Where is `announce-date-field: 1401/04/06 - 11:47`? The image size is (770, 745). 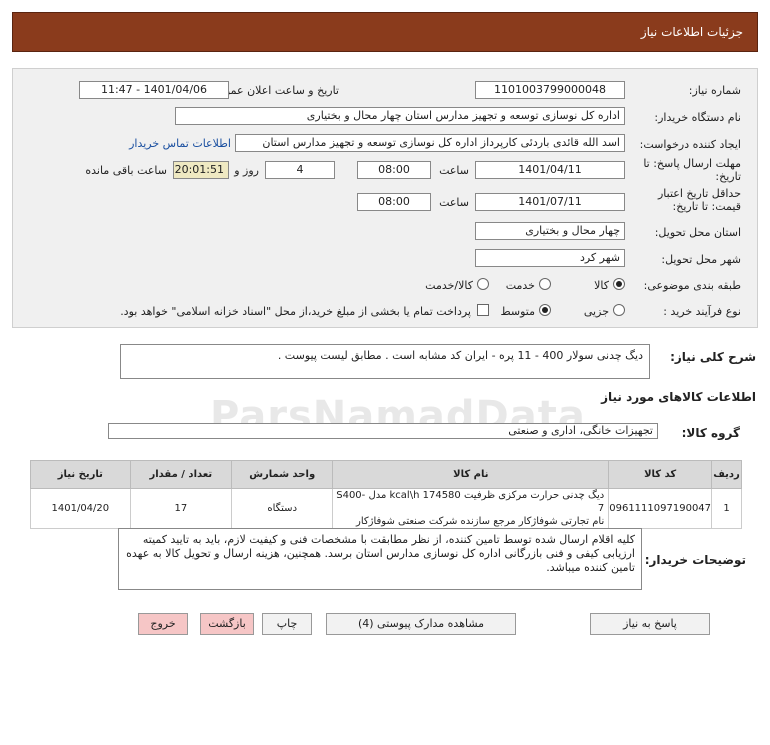 announce-date-field: 1401/04/06 - 11:47 is located at coordinates (154, 90).